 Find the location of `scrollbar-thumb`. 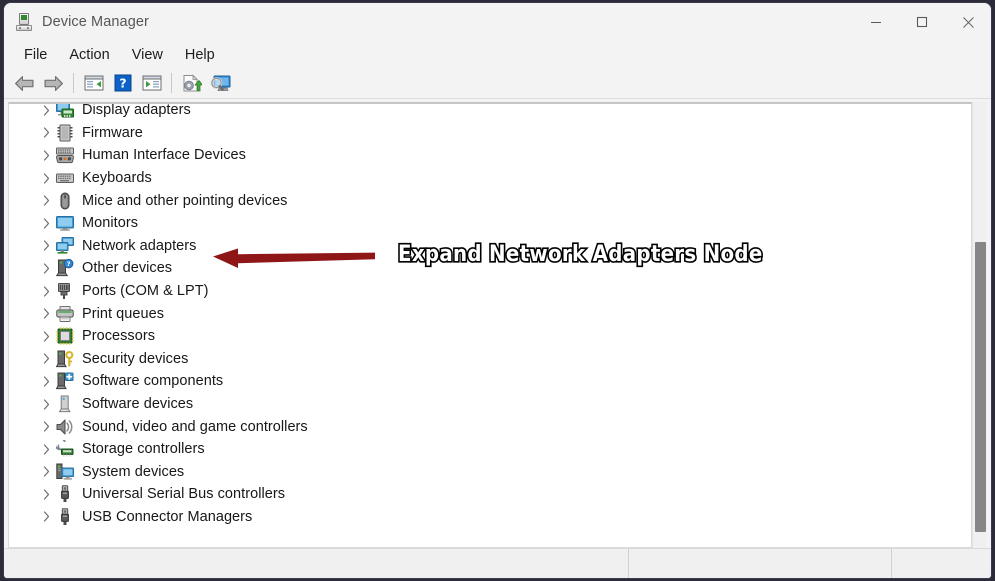

scrollbar-thumb is located at coordinates (980, 387).